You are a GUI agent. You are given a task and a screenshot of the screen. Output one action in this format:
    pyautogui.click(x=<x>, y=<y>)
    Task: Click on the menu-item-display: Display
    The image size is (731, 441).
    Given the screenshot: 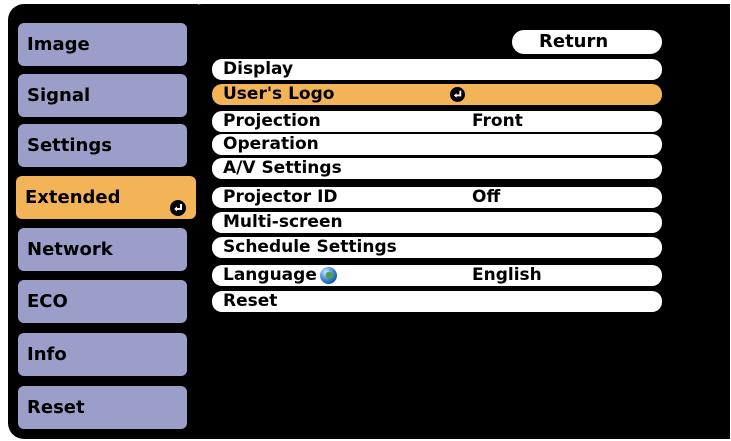 What is the action you would take?
    pyautogui.click(x=437, y=69)
    